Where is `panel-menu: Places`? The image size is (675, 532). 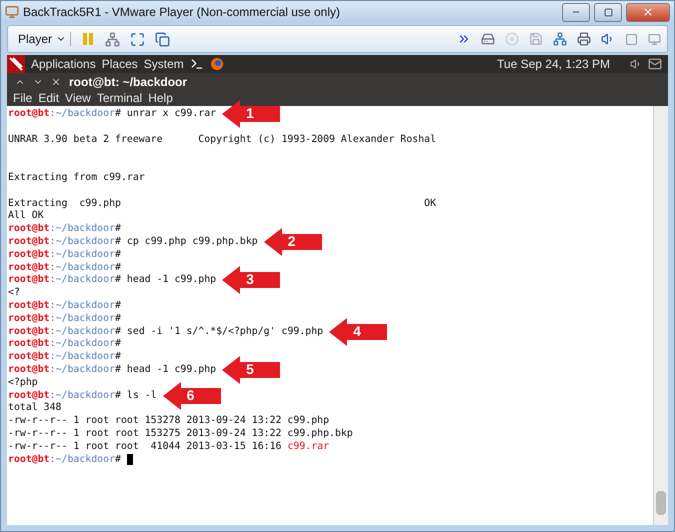 panel-menu: Places is located at coordinates (120, 64).